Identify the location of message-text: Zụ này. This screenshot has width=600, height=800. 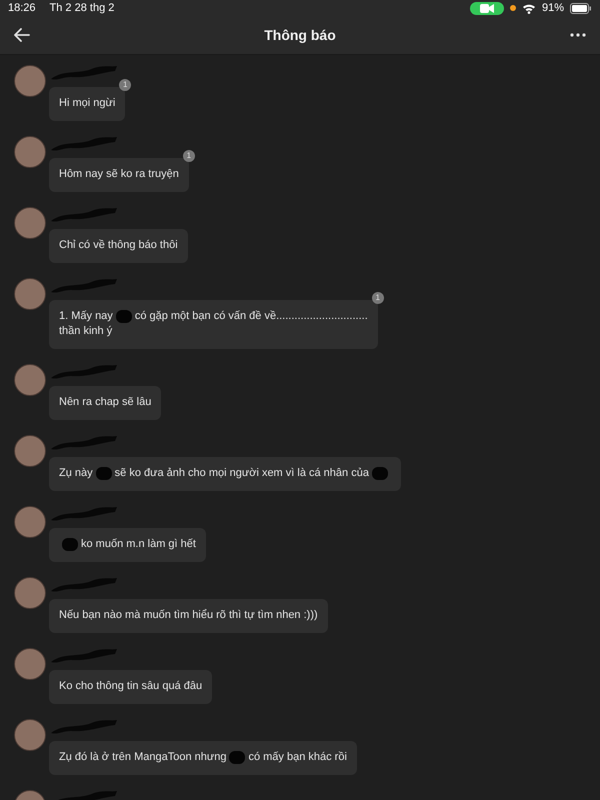
(76, 473).